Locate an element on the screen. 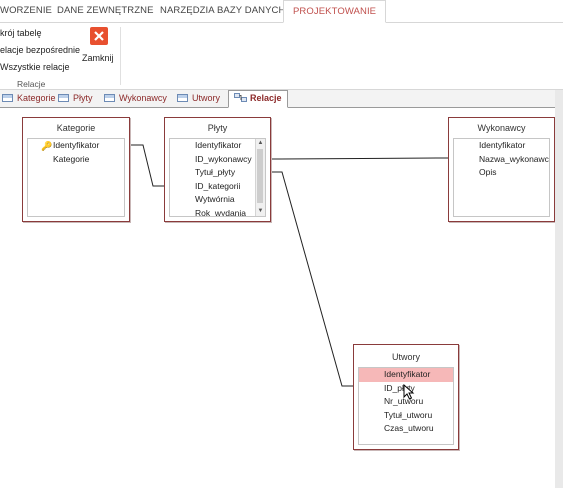  field-list: Identyfikator Nazwa_wykonawcy Opis is located at coordinates (501, 177).